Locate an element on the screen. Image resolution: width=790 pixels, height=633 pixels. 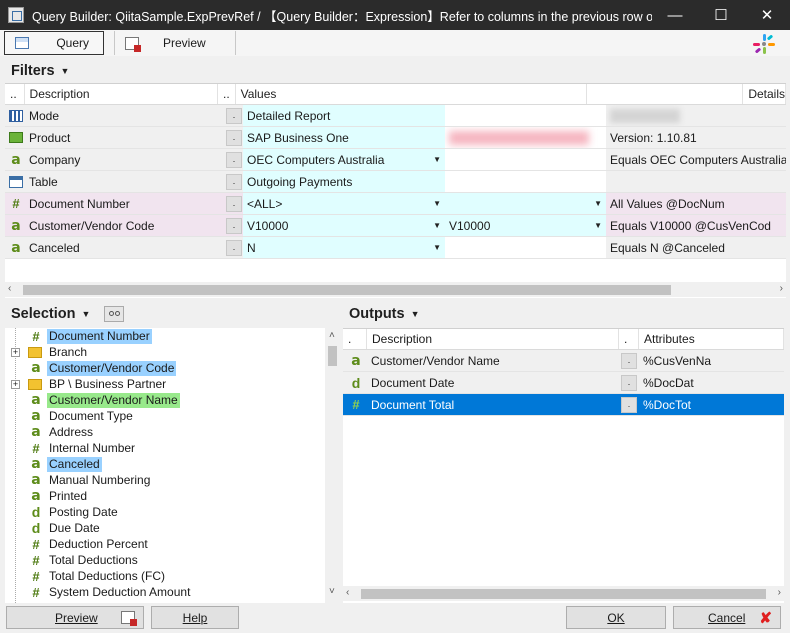
filter-value-2: V10000 ▼ is located at coordinates (525, 225).